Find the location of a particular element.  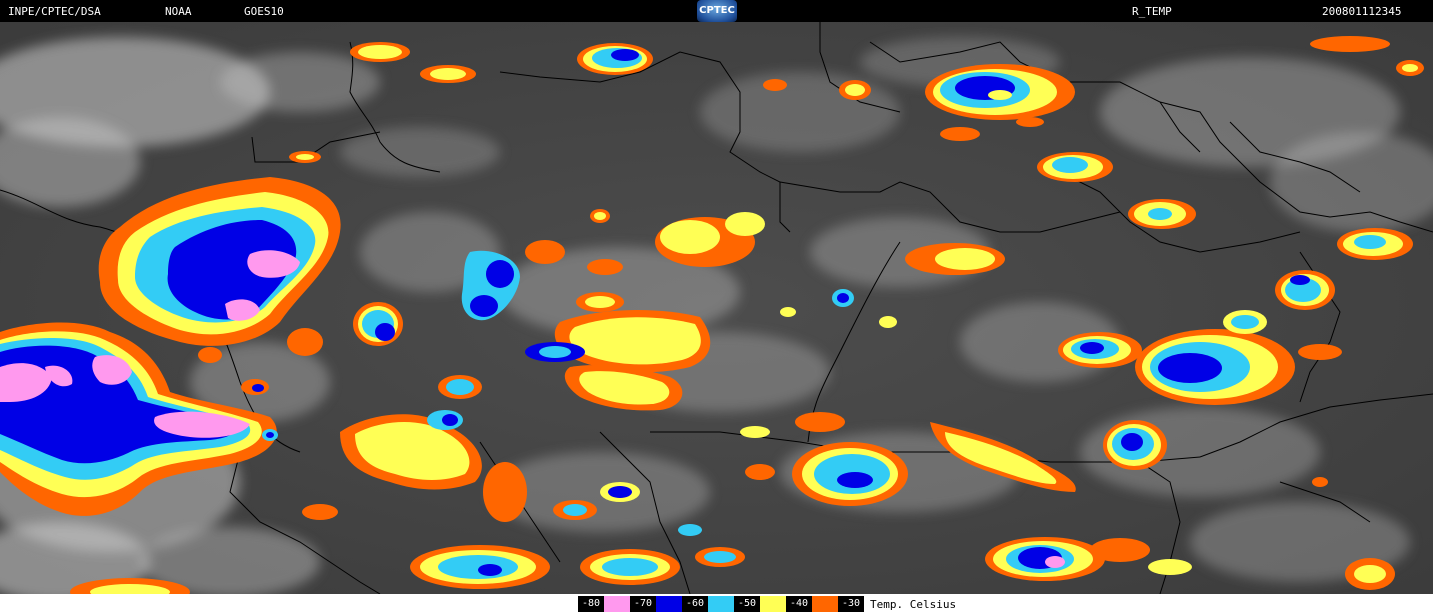

legend-label-minus30: -30 is located at coordinates (851, 604).